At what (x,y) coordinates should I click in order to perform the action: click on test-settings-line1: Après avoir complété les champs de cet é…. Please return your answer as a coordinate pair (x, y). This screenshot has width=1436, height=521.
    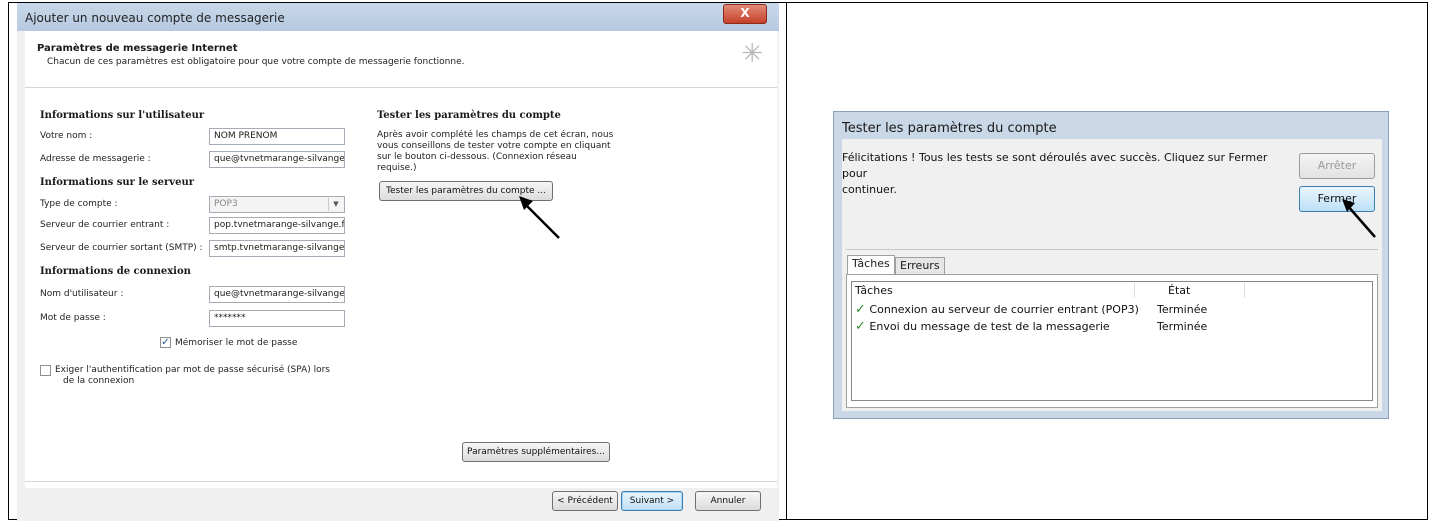
    Looking at the image, I should click on (495, 135).